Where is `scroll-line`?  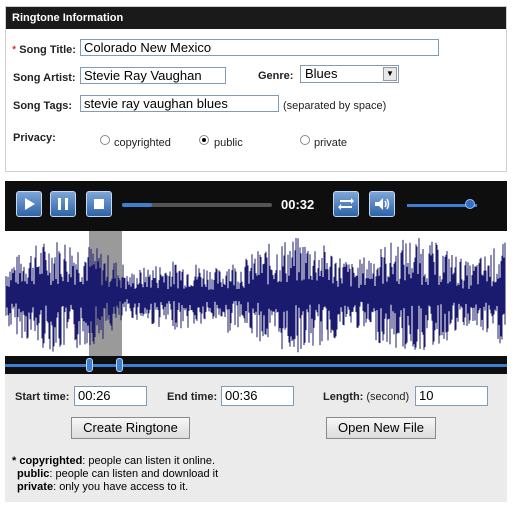
scroll-line is located at coordinates (256, 365).